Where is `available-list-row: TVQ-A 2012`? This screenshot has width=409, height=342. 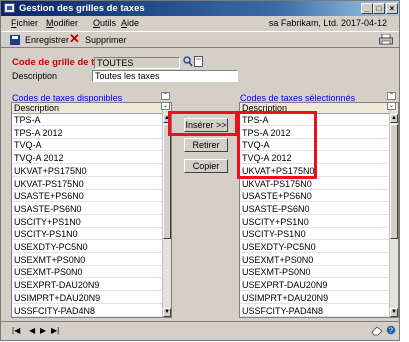
available-list-row: TVQ-A 2012 is located at coordinates (87, 158).